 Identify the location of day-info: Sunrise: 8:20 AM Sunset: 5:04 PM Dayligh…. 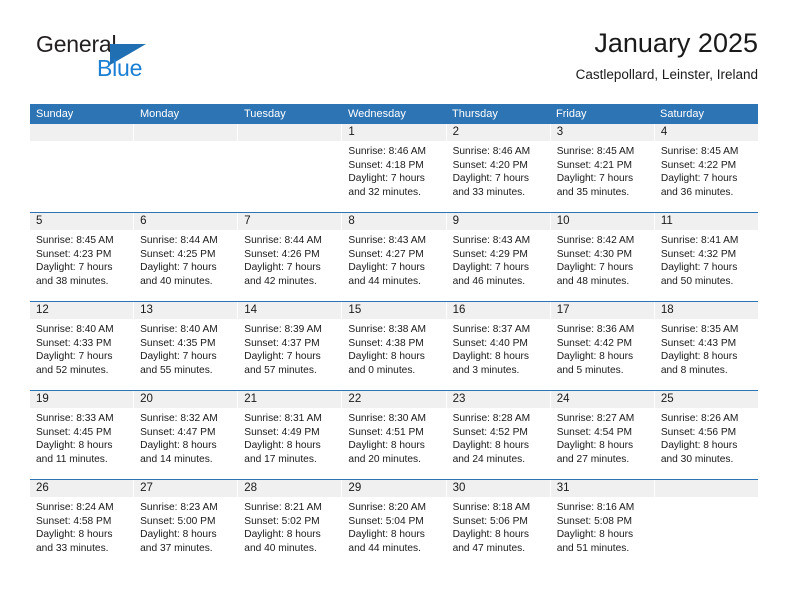
(393, 526).